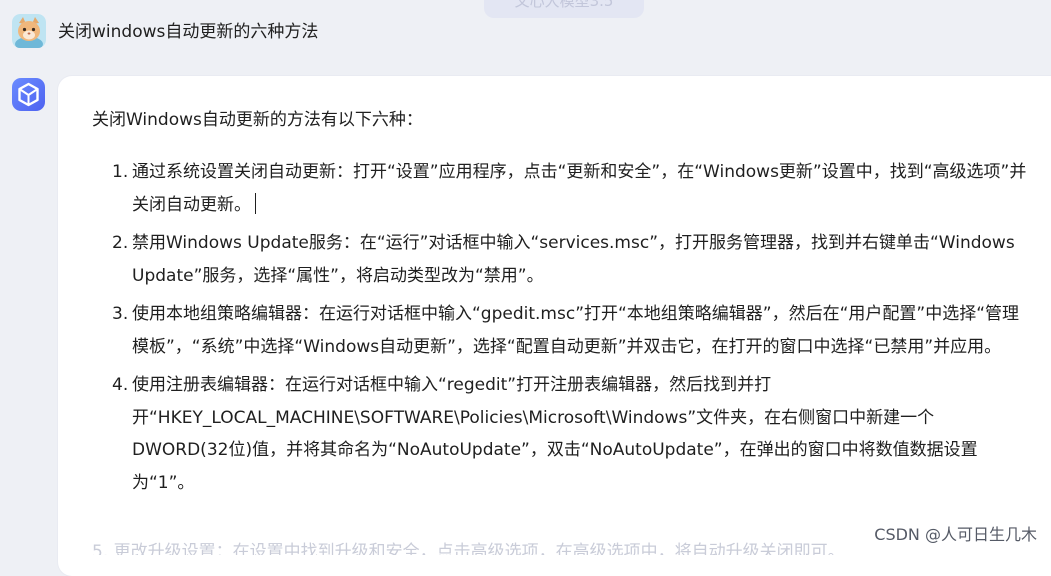  Describe the element at coordinates (120, 243) in the screenshot. I see `list-item-number: 2.` at that location.